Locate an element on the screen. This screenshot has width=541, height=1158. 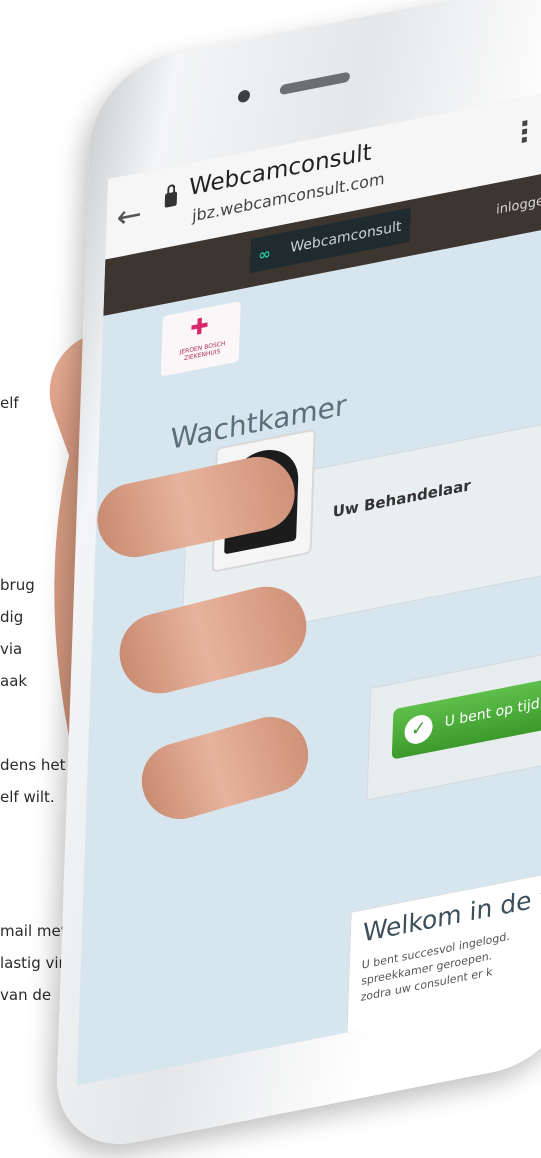
bg-text-line: aak is located at coordinates (14, 681).